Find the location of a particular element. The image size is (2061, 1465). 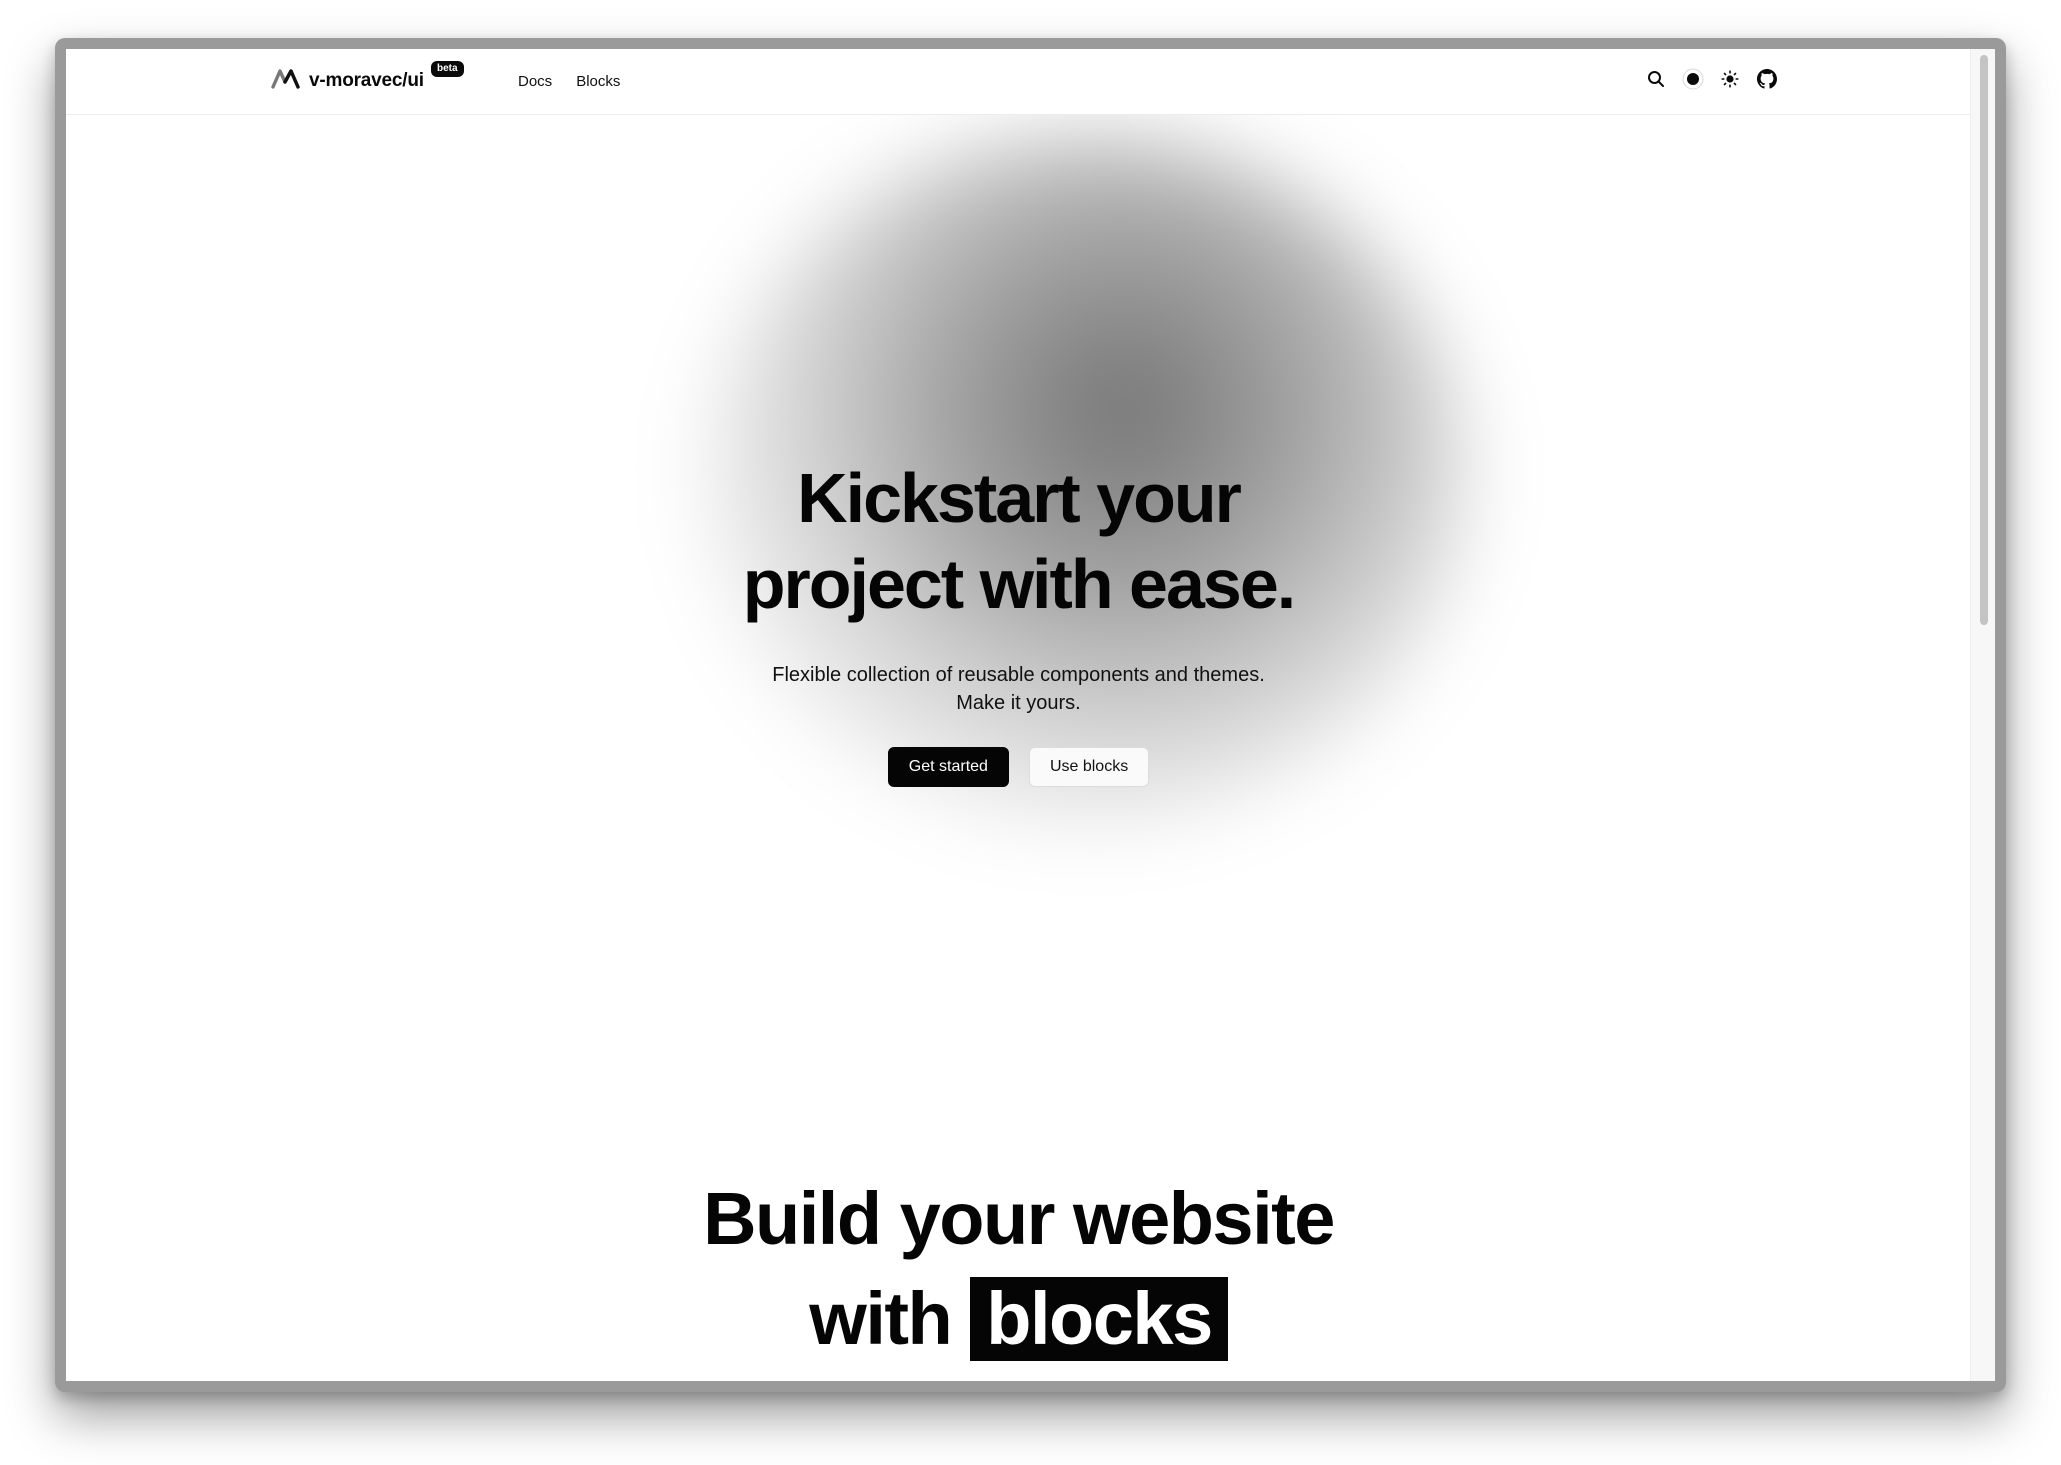

brand-logo-icon is located at coordinates (287, 80).